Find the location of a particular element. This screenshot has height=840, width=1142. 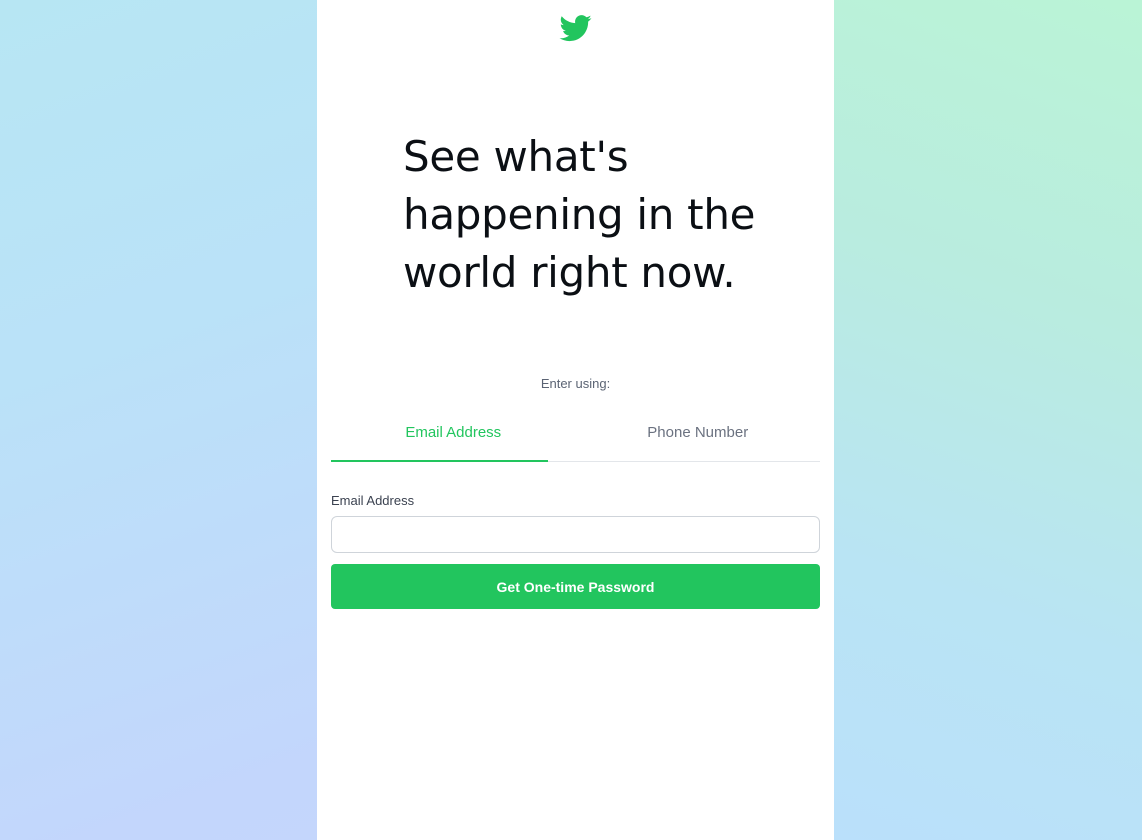

tab-email-address: Email Address is located at coordinates (453, 438).